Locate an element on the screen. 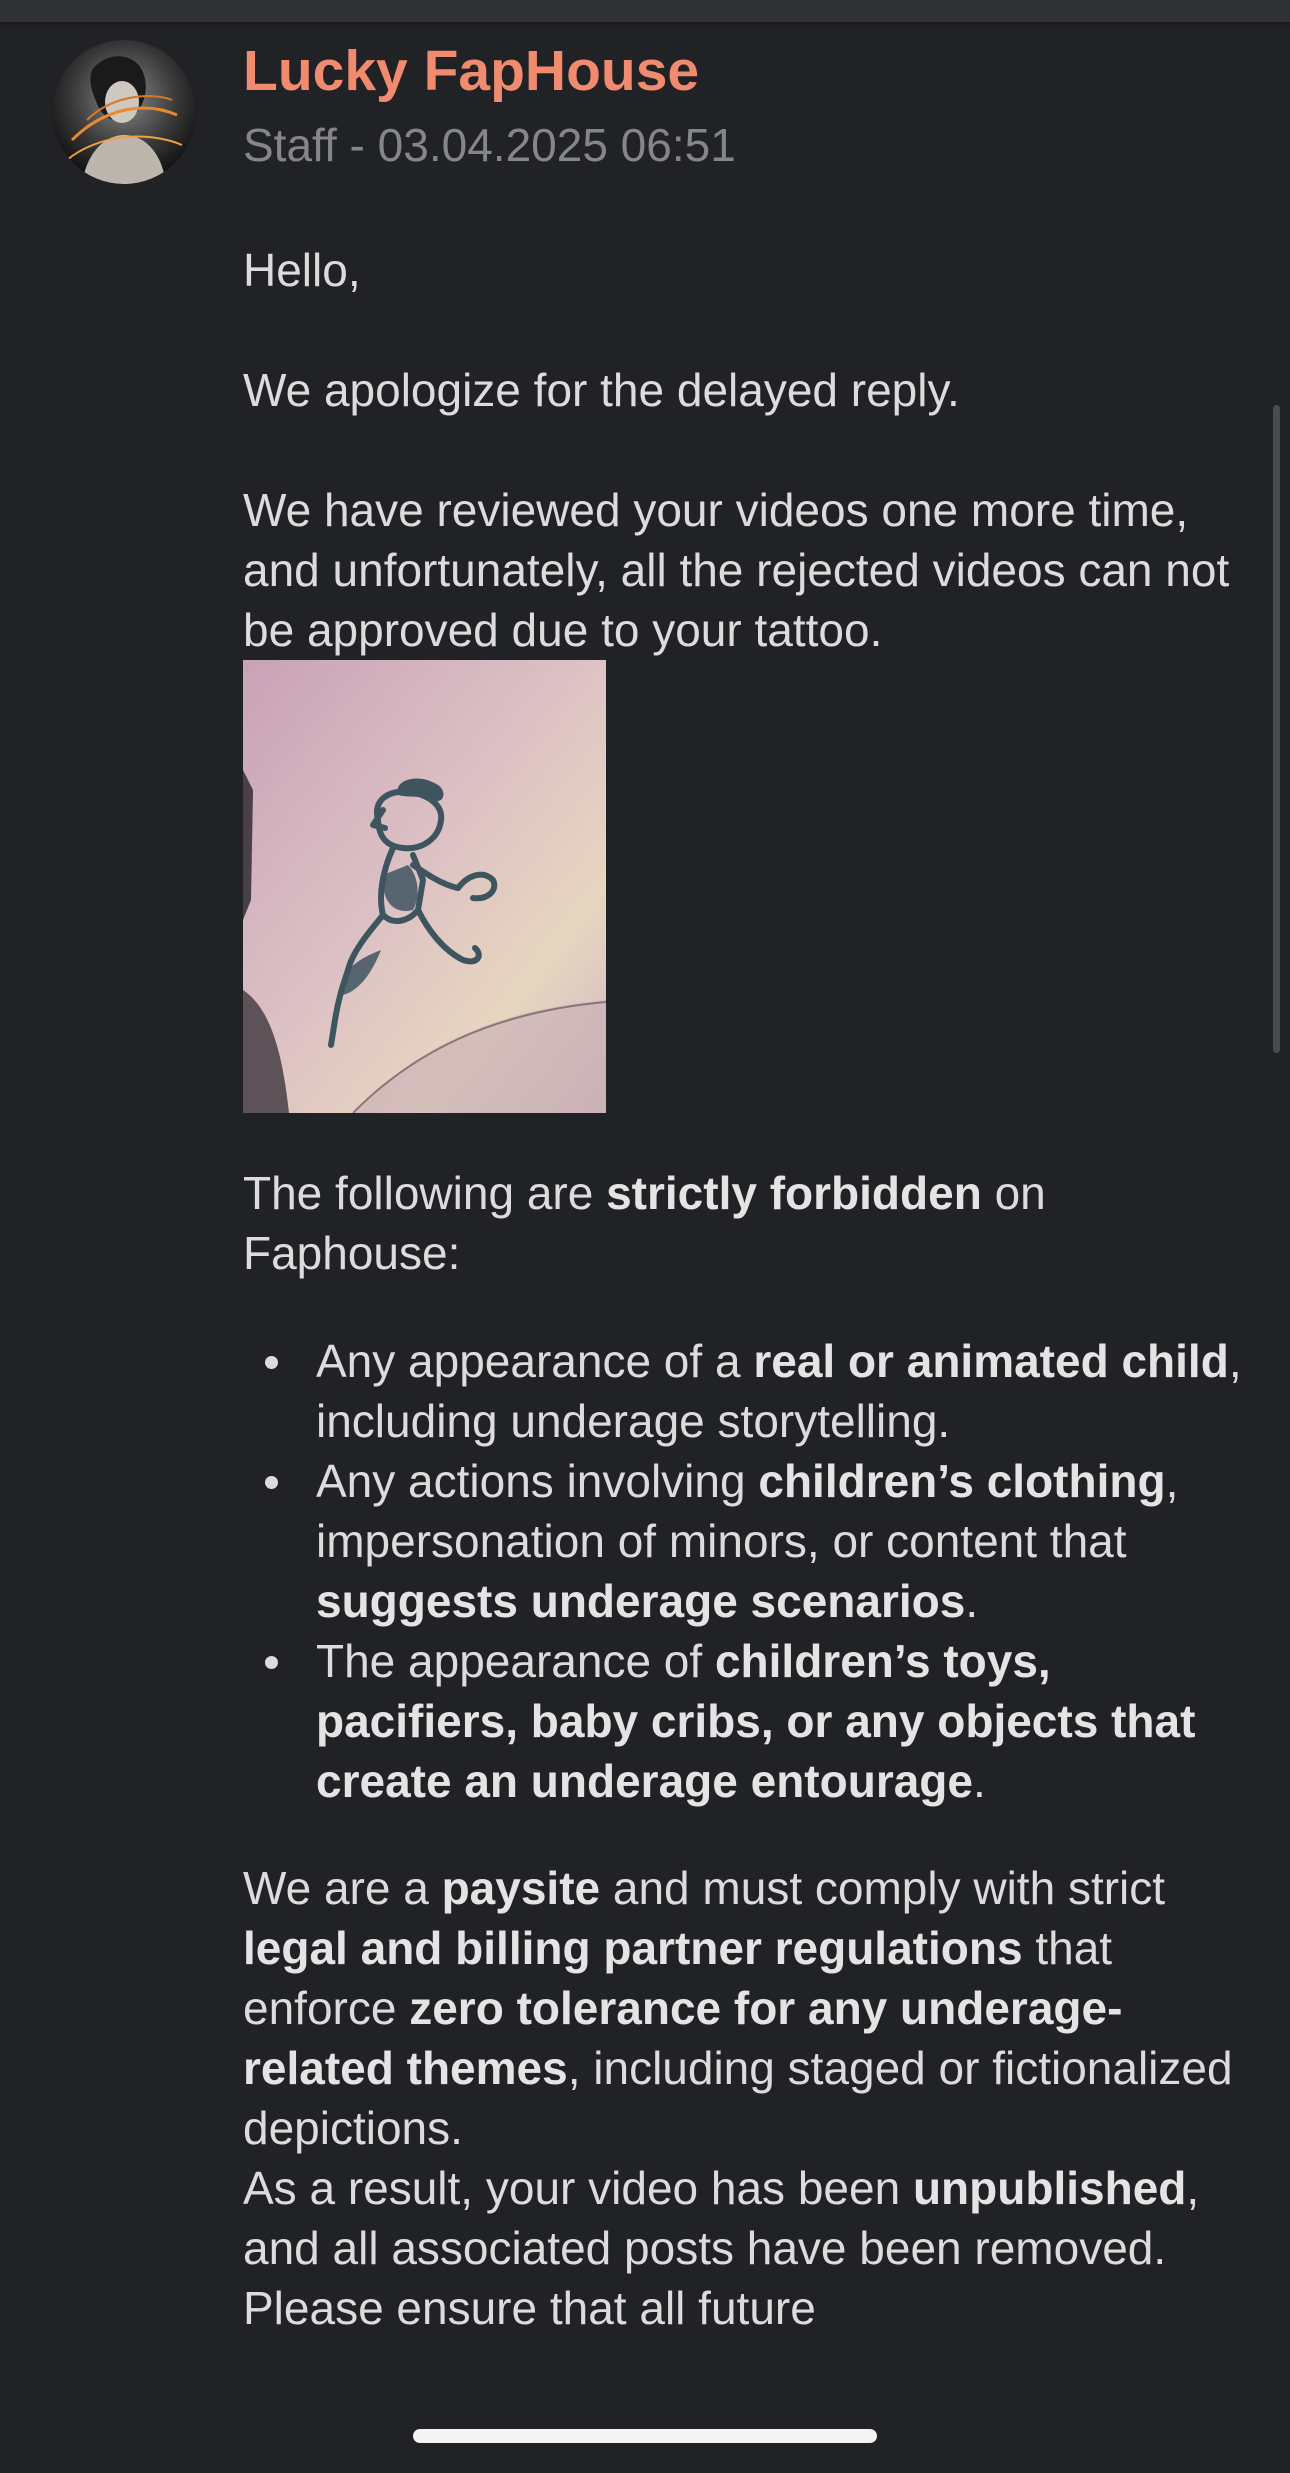  apology-text: We apologize for the delayed reply. is located at coordinates (601, 390).